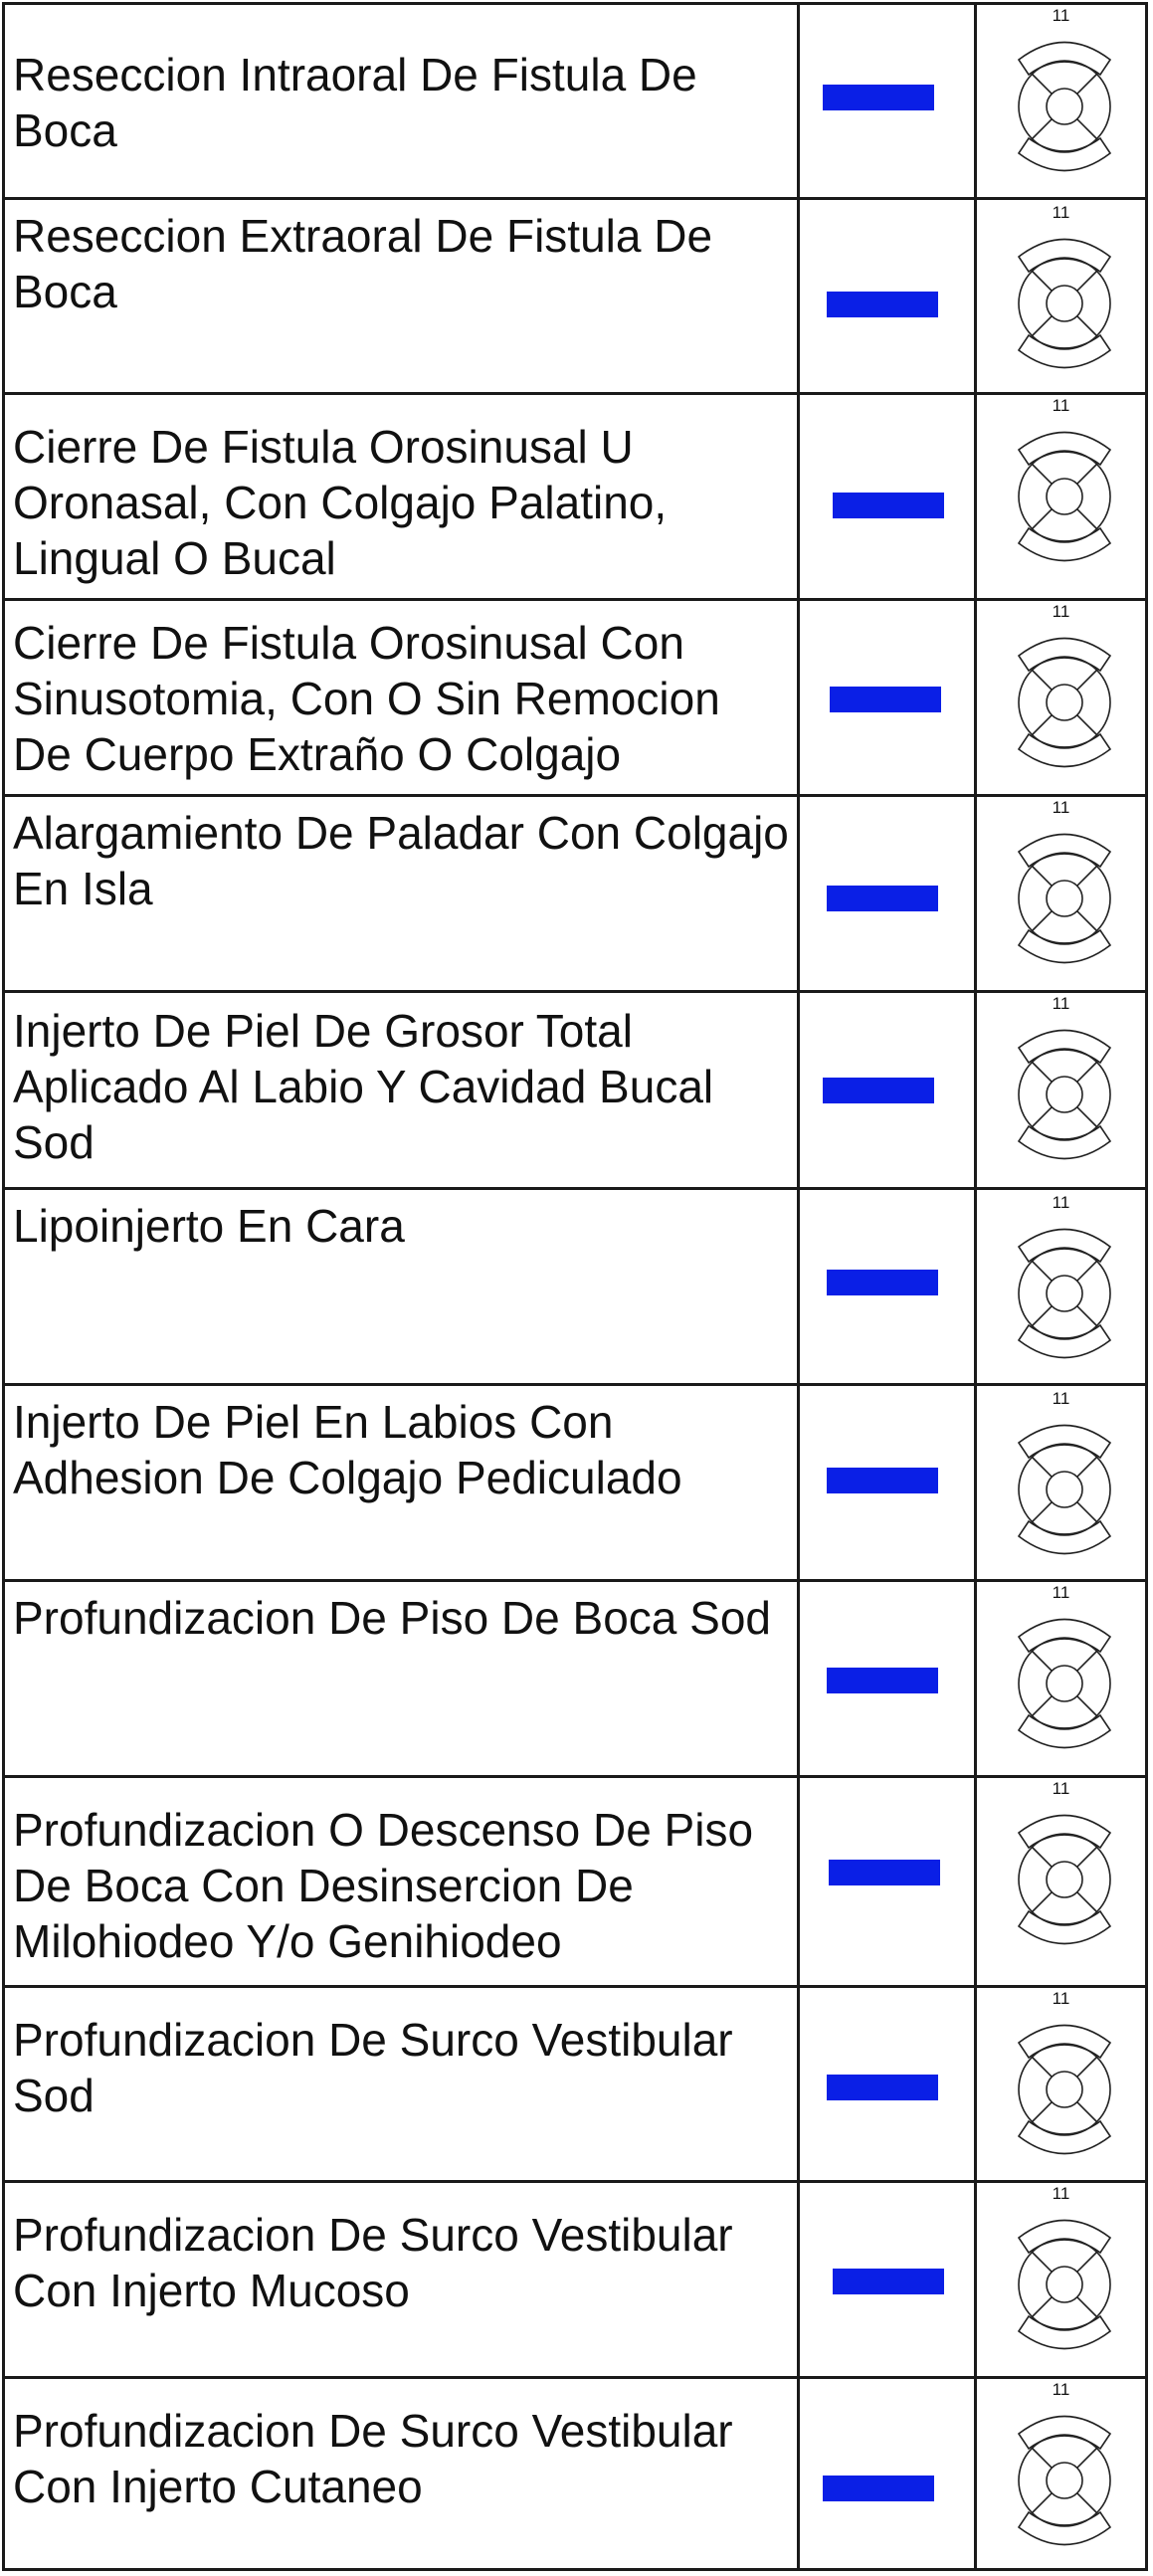 This screenshot has width=1153, height=2576. I want to click on table-row: Profundizacion De Piso De Boca Sod 11, so click(575, 1680).